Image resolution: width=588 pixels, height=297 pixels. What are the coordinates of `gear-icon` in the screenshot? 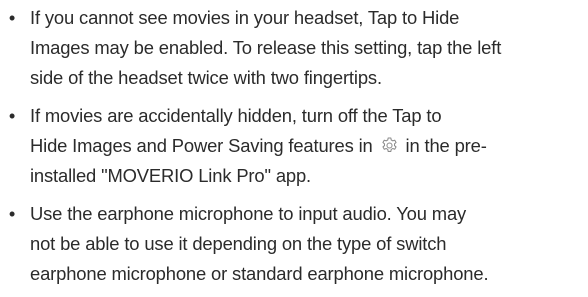 It's located at (389, 144).